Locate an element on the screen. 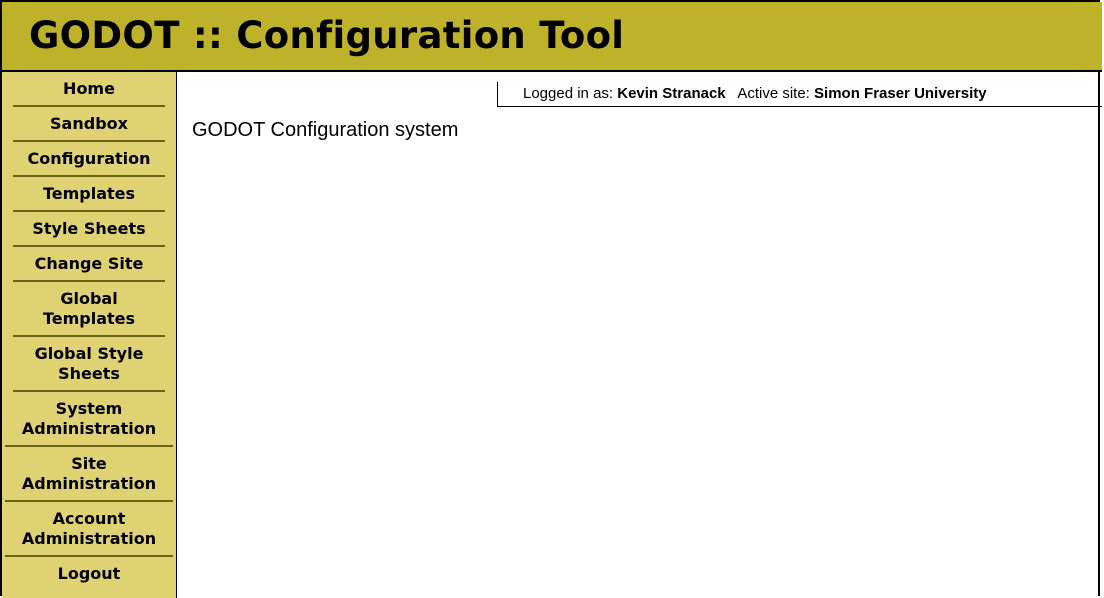  page-header: GODOT :: Configuration Tool is located at coordinates (552, 37).